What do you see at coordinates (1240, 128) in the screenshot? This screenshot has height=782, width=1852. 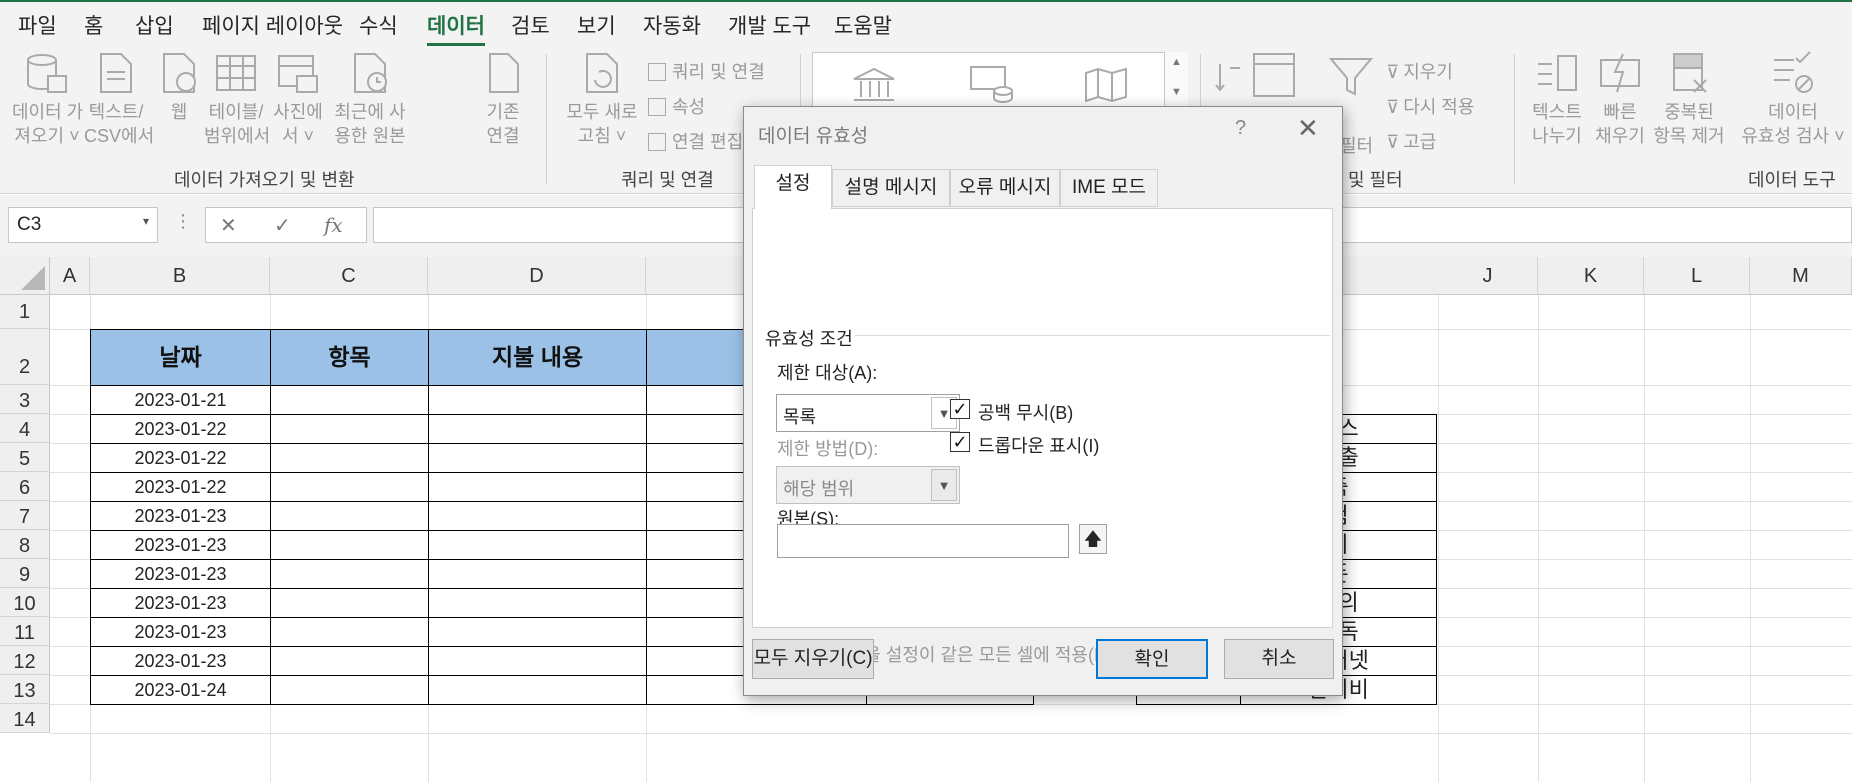 I see `help-icon: ?` at bounding box center [1240, 128].